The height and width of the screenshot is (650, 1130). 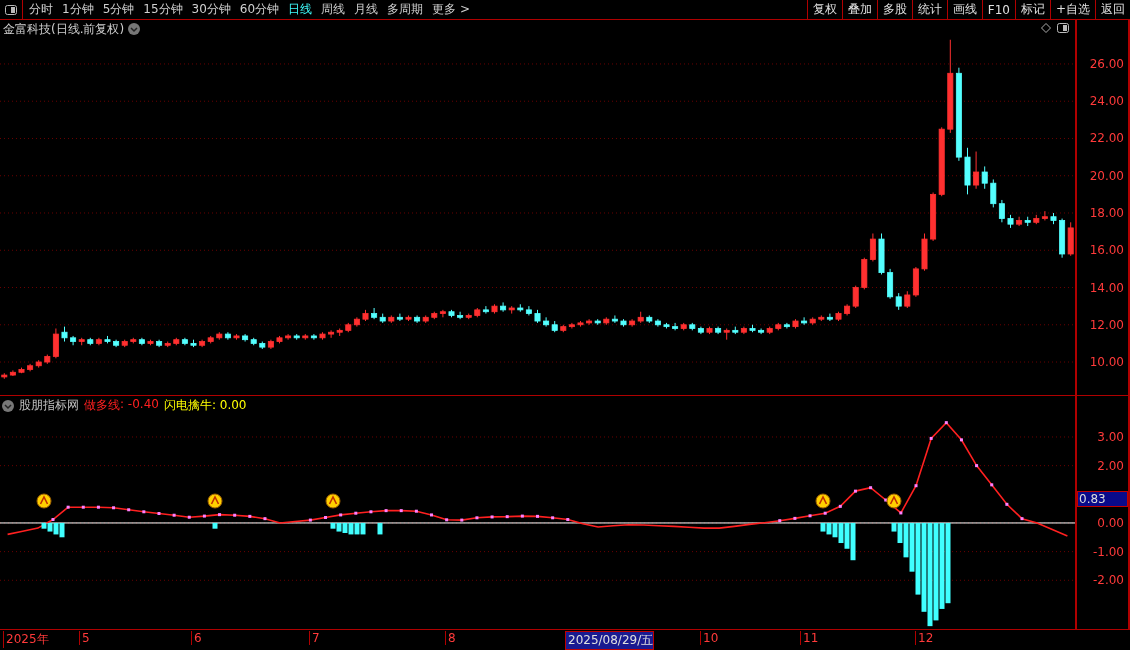 I want to click on date-label: 7, so click(x=314, y=638).